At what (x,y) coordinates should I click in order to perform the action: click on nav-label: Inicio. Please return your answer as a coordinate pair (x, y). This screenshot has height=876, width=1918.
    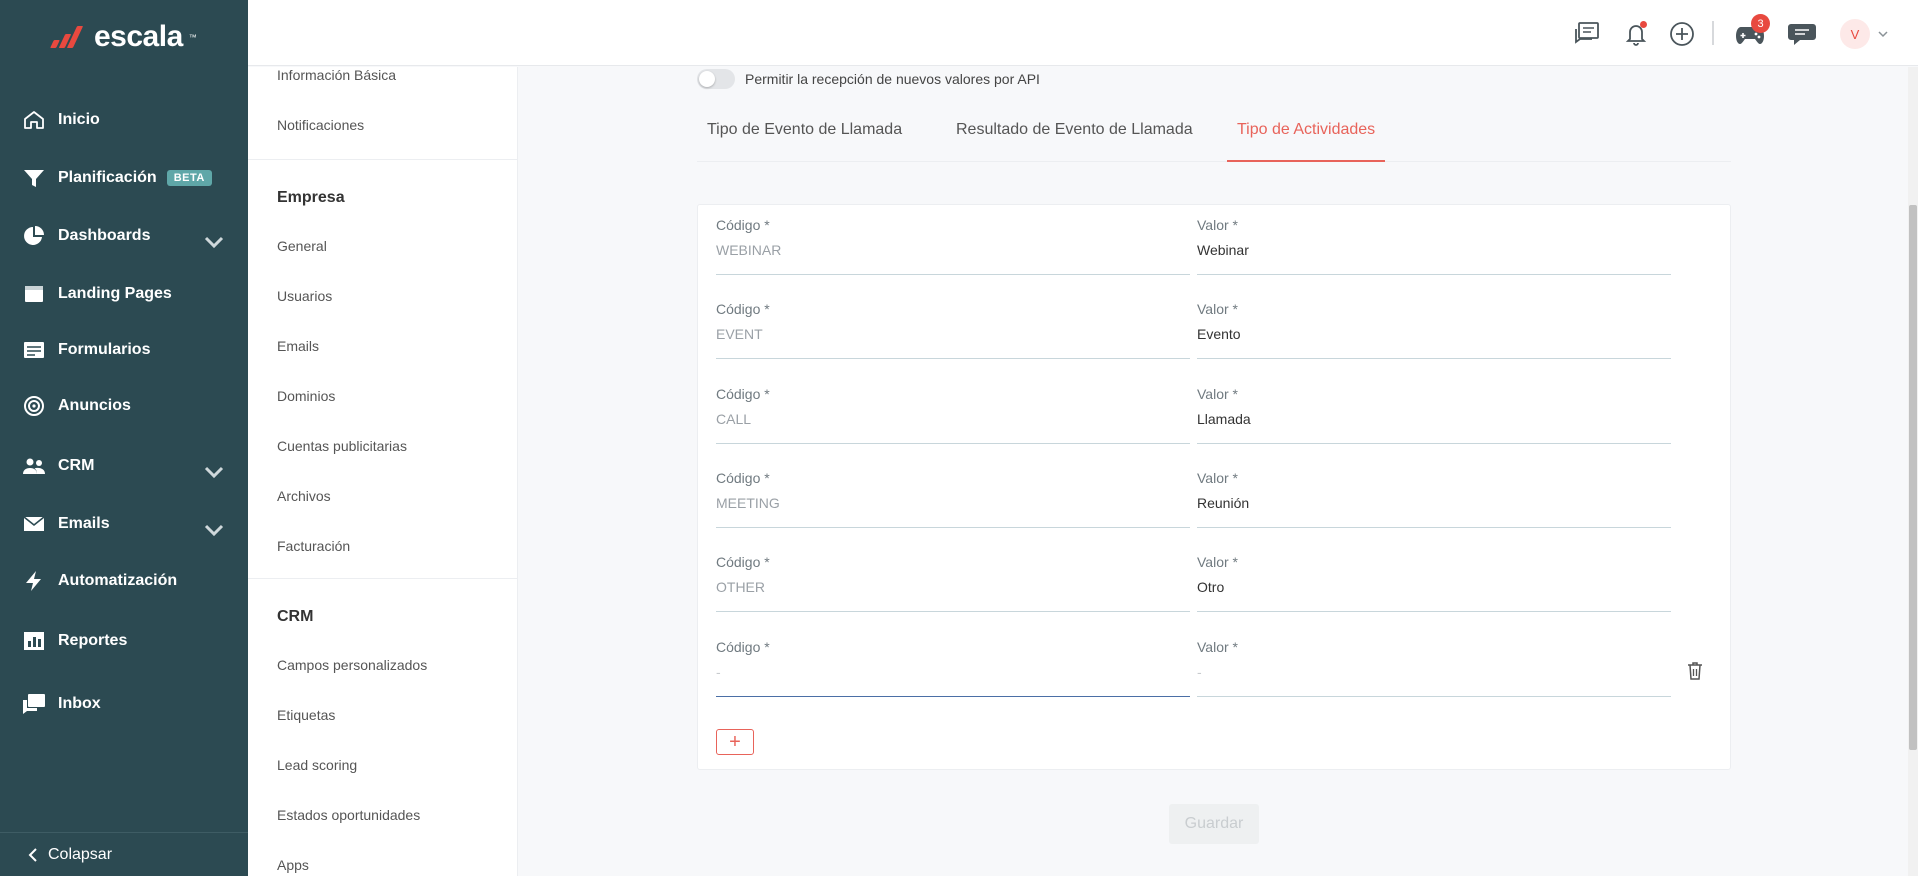
    Looking at the image, I should click on (79, 119).